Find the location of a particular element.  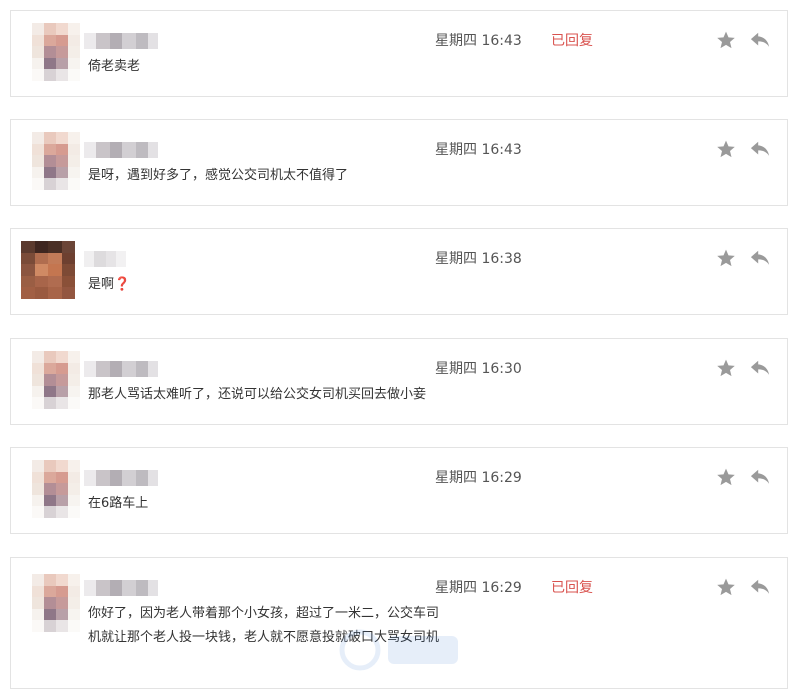

message-text: 是啊❓ is located at coordinates (273, 285).